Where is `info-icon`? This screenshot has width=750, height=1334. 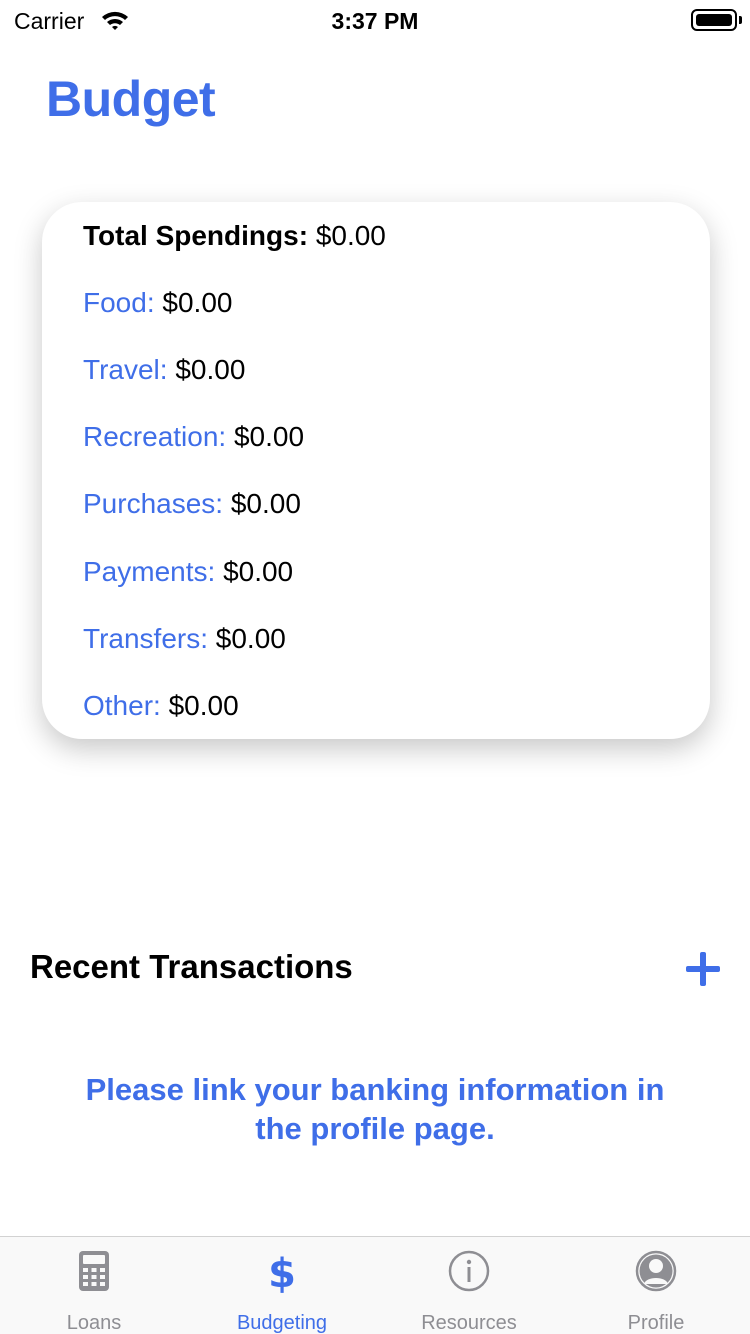
info-icon is located at coordinates (469, 1271).